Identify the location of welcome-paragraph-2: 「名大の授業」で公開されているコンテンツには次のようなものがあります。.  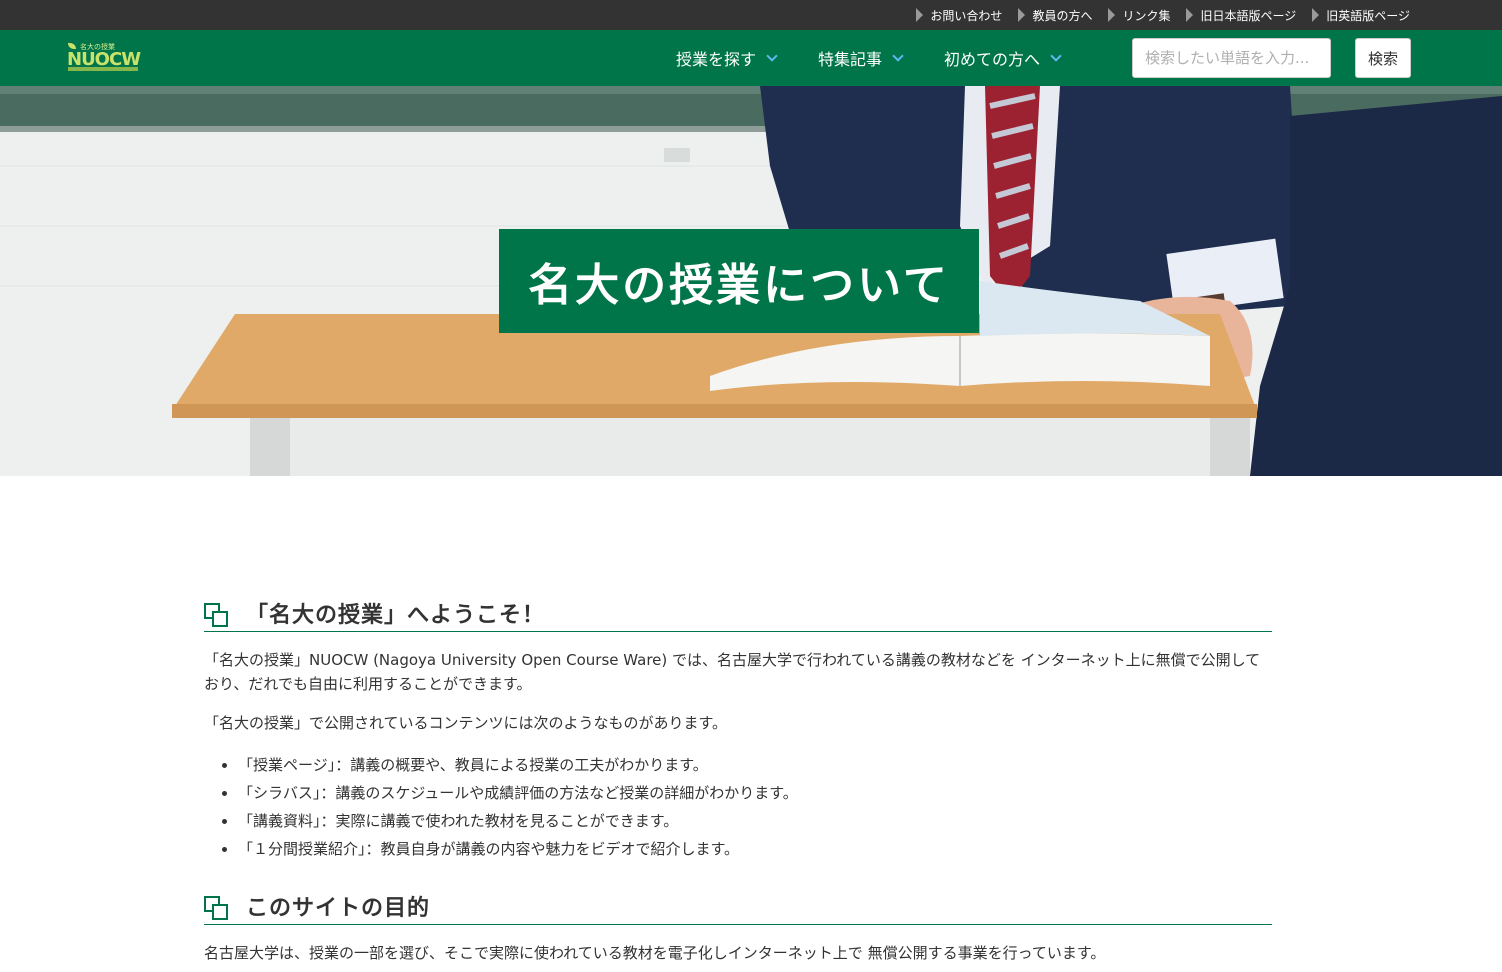
(466, 723).